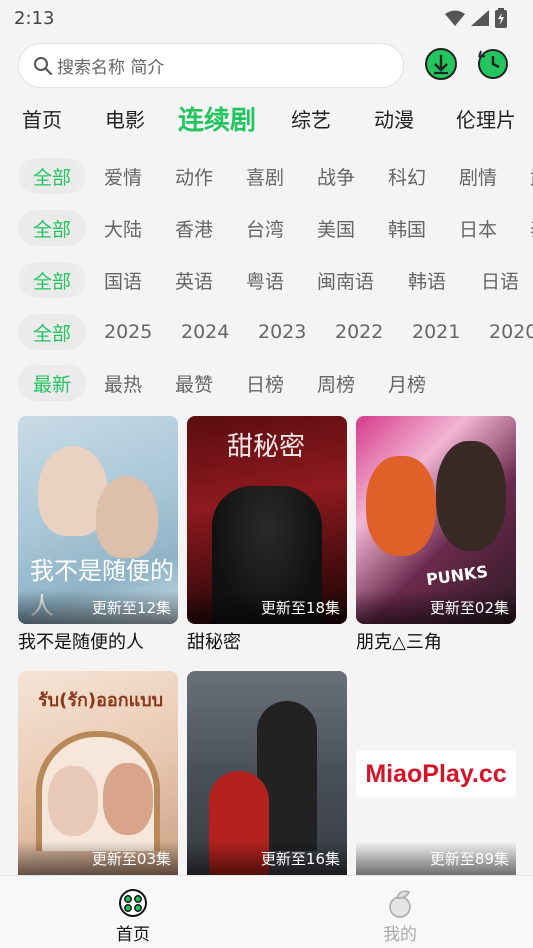 This screenshot has width=533, height=948. What do you see at coordinates (133, 903) in the screenshot?
I see `home-icon` at bounding box center [133, 903].